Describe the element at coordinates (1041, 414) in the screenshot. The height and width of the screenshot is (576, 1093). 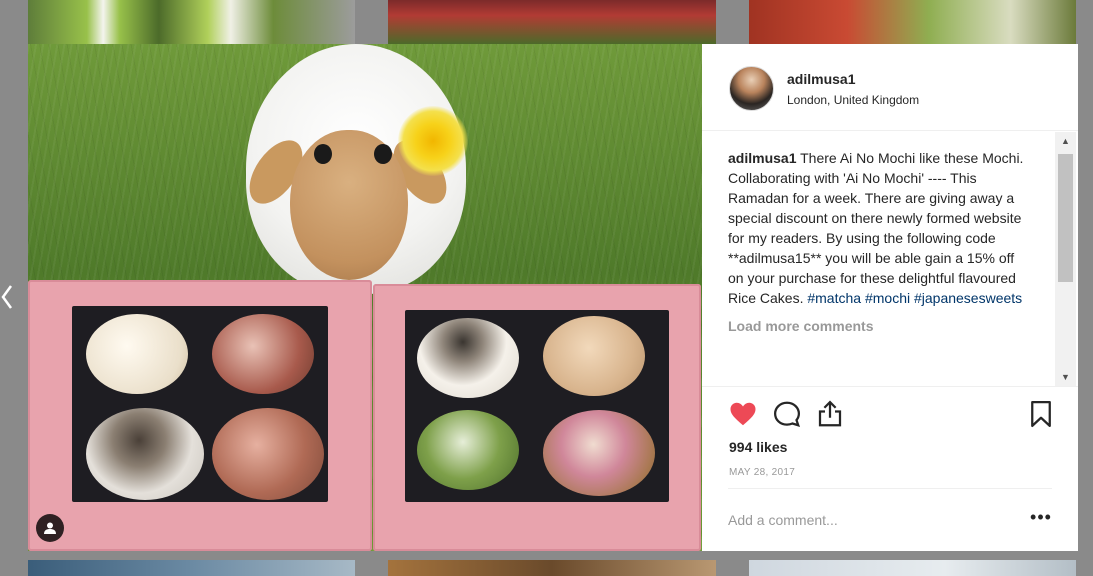
I see `bookmark-icon` at that location.